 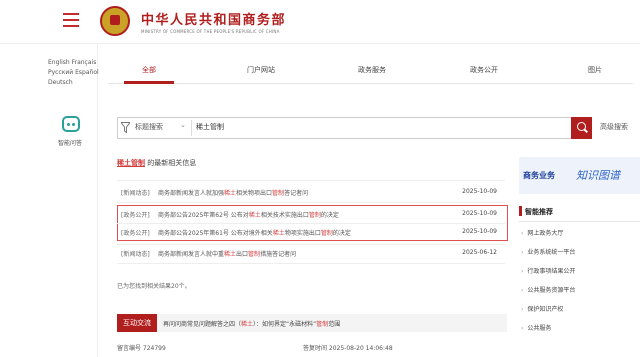 I want to click on result-title: 商务部公告2025年第61号 公布对境外相关稀土物项实施出口管制的决定, so click(x=254, y=232).